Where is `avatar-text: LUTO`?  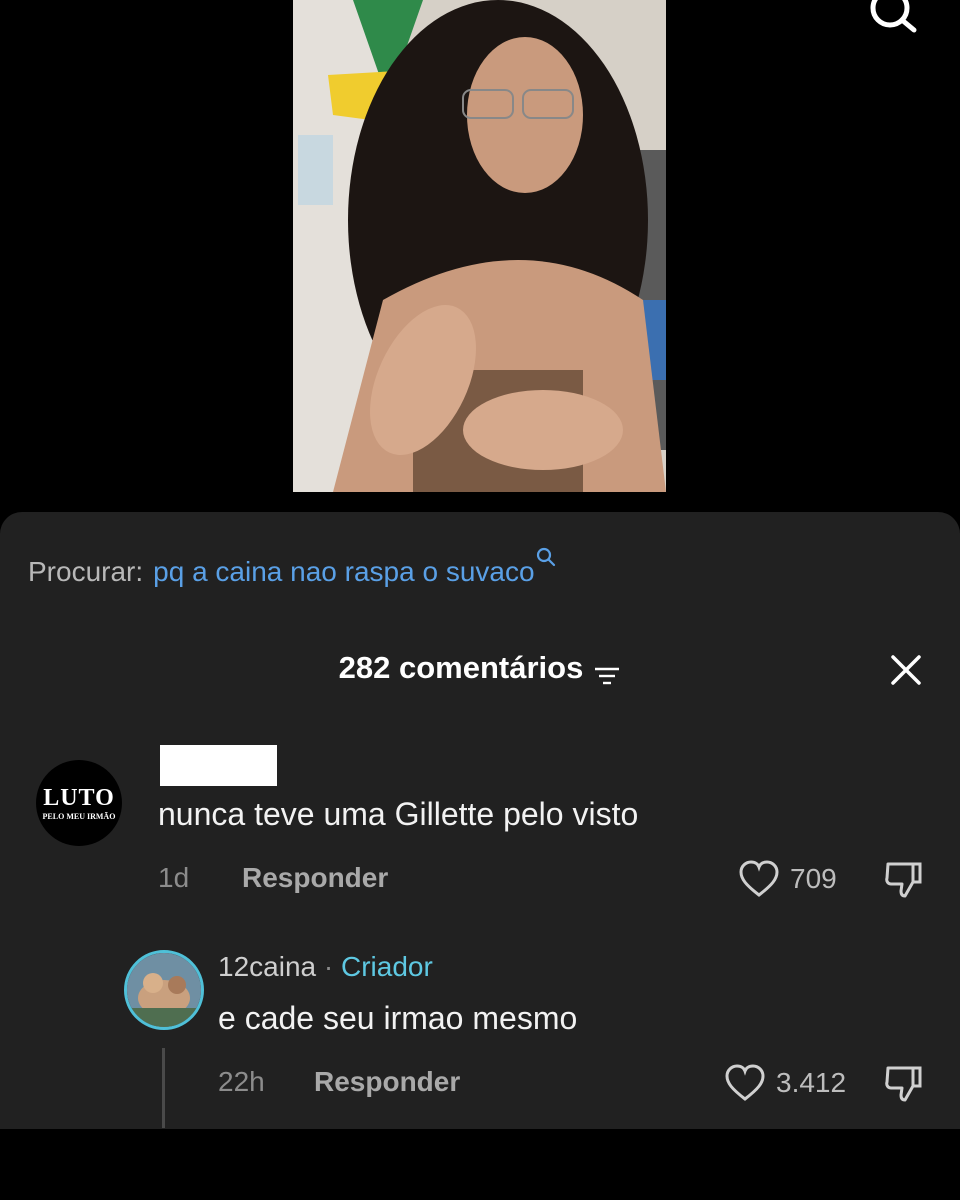 avatar-text: LUTO is located at coordinates (79, 797).